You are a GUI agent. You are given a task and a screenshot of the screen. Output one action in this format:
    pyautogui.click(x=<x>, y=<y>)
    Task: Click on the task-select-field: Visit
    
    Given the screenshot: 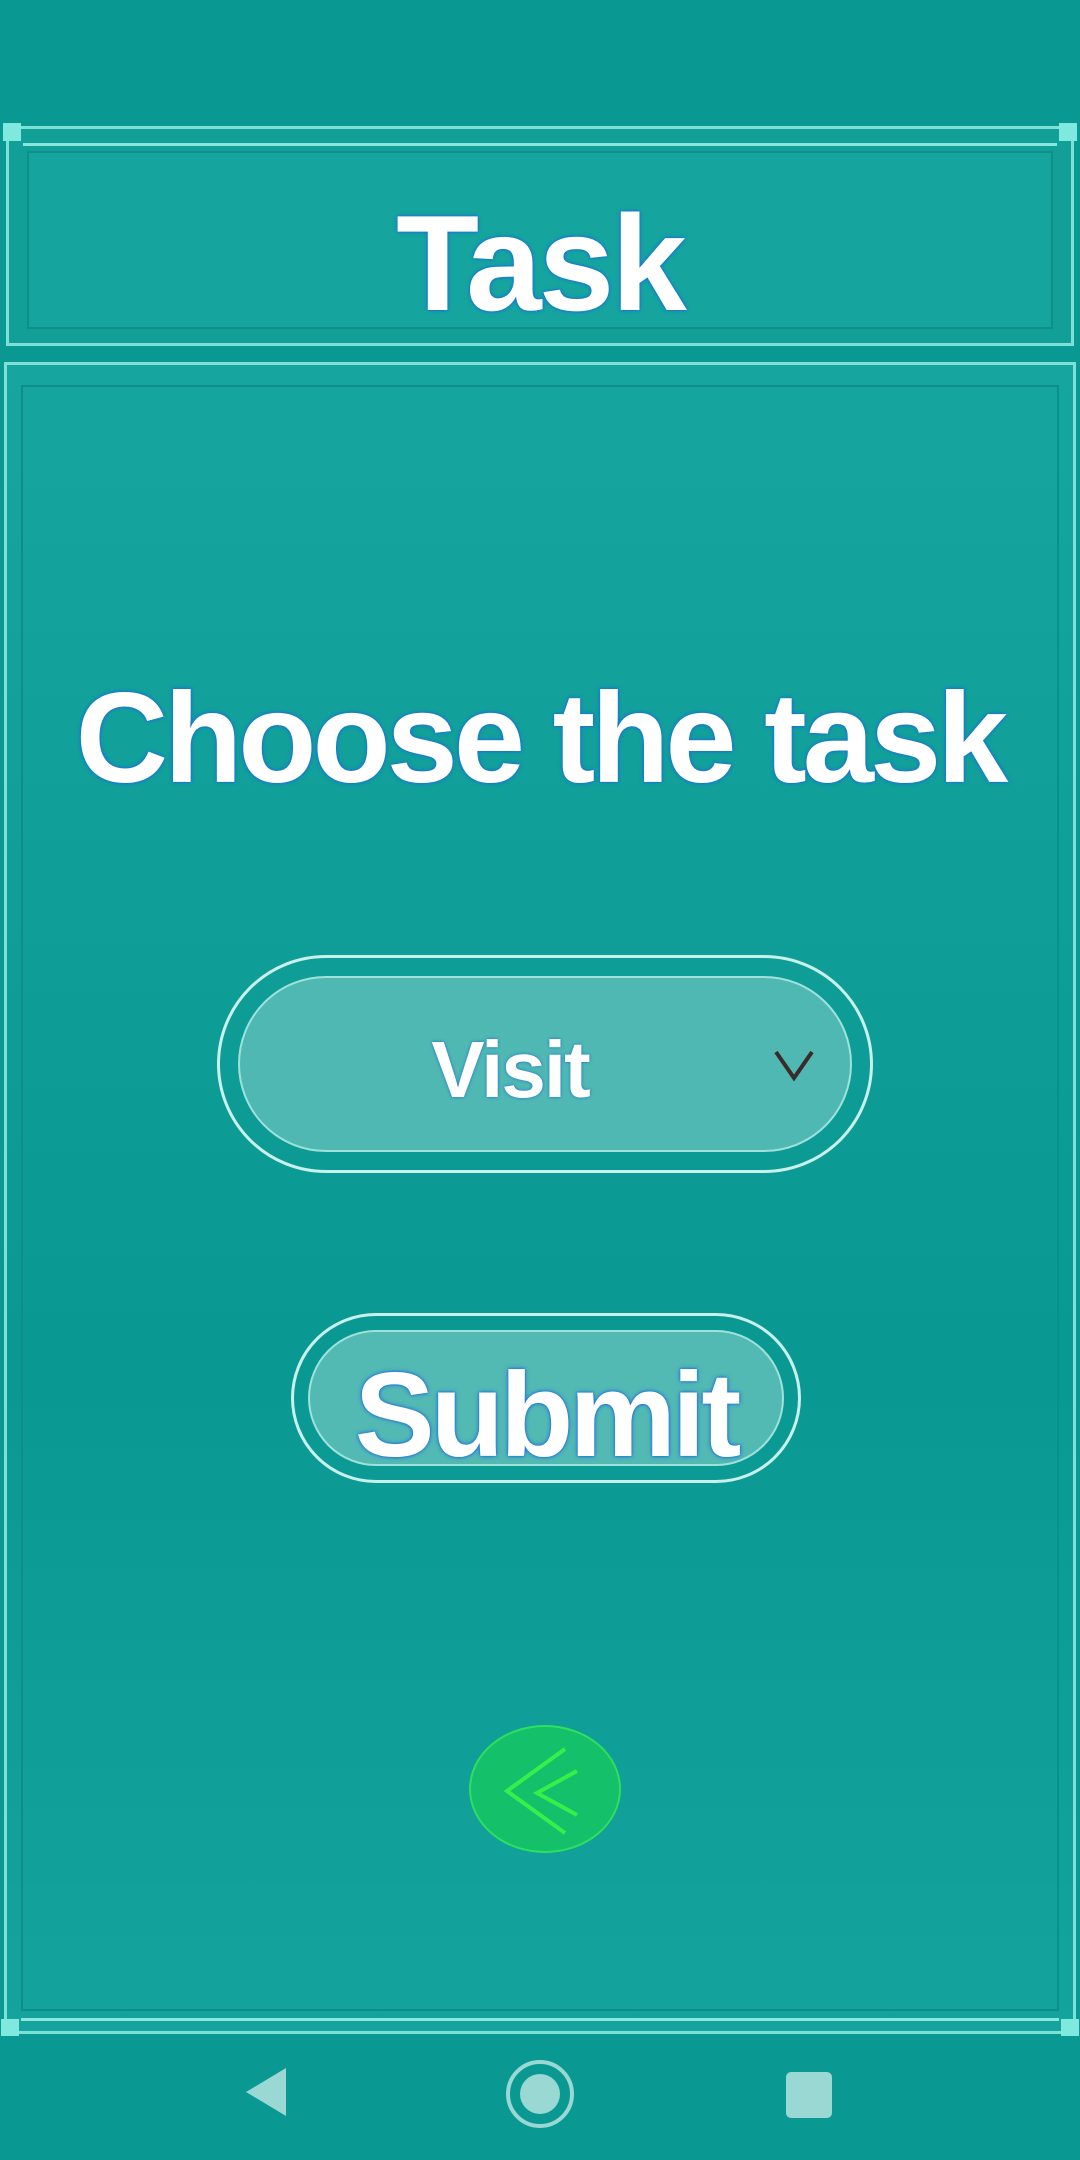 What is the action you would take?
    pyautogui.click(x=545, y=1064)
    